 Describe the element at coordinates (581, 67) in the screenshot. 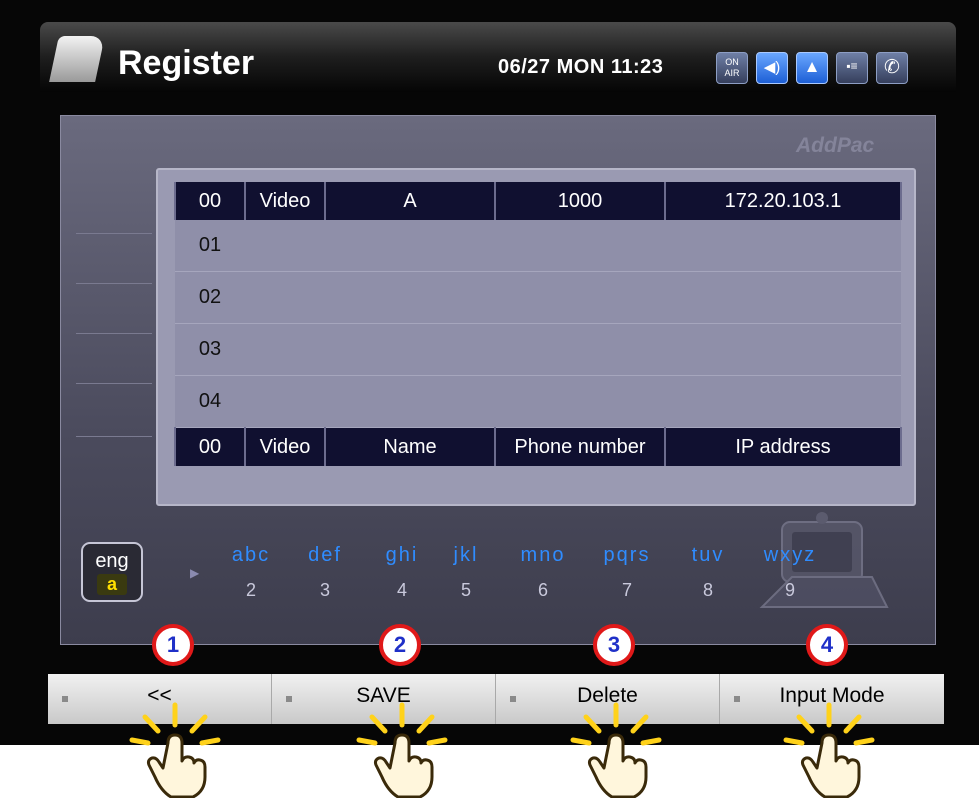

I see `datetime-display: 06/27 MON 11:23` at that location.